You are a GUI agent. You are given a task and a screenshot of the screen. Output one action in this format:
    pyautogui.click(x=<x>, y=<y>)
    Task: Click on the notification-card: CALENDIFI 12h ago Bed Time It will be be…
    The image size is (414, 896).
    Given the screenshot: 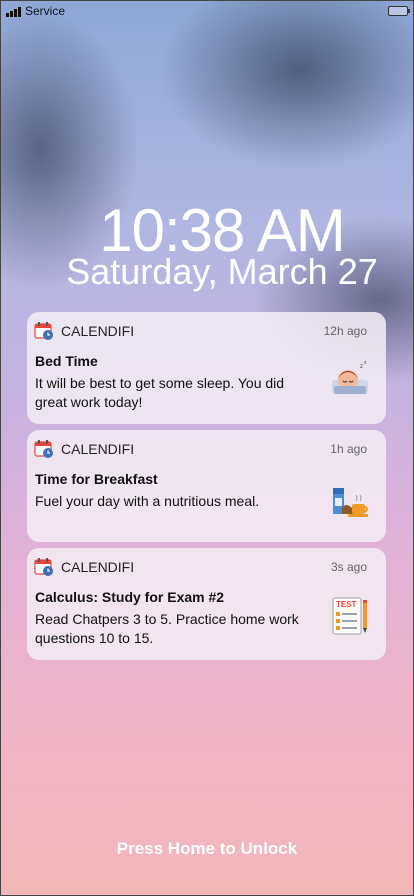 What is the action you would take?
    pyautogui.click(x=206, y=368)
    